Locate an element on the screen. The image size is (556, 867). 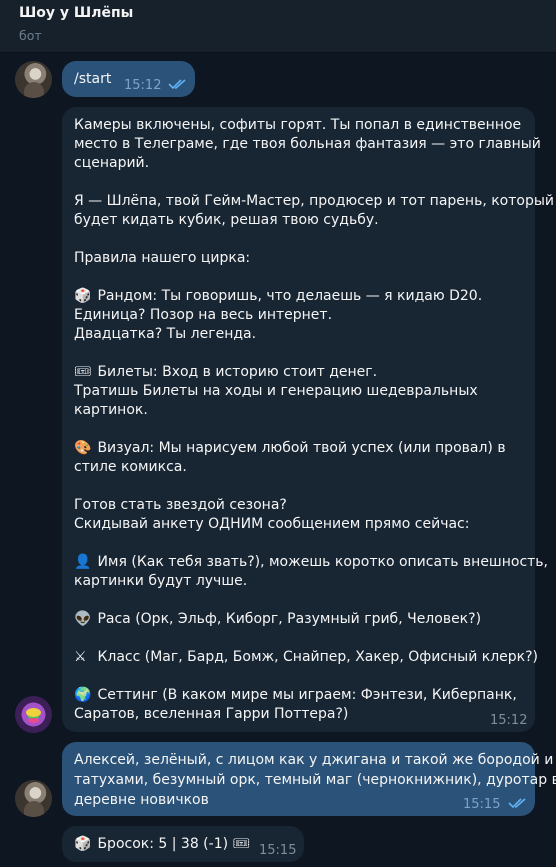
dice-roll-bubble: 🎲 Бросок: 5 | 38 (-1) 🎟 15:15 is located at coordinates (183, 844).